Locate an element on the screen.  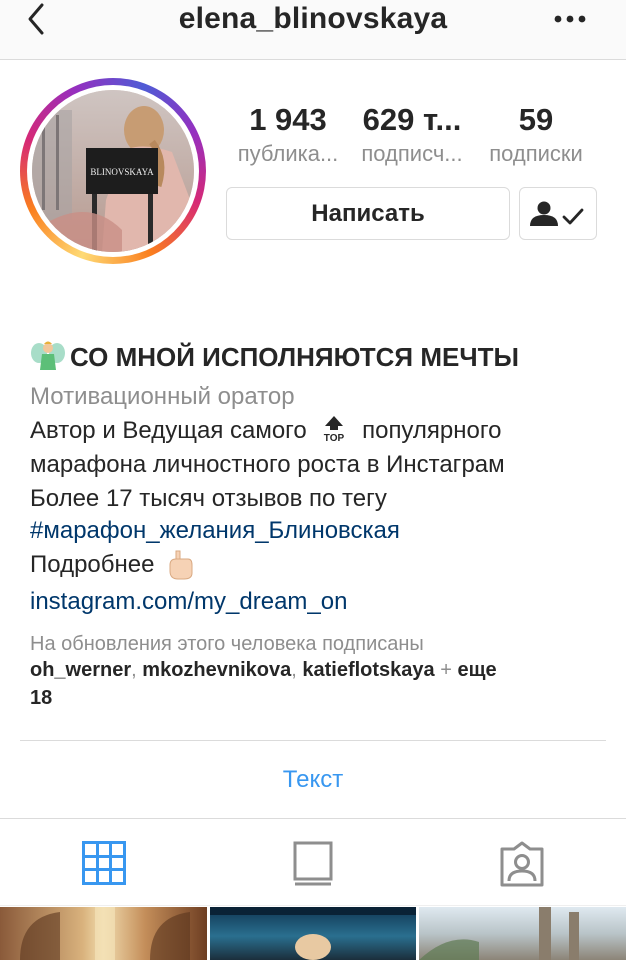
person-check-icon is located at coordinates (557, 213).